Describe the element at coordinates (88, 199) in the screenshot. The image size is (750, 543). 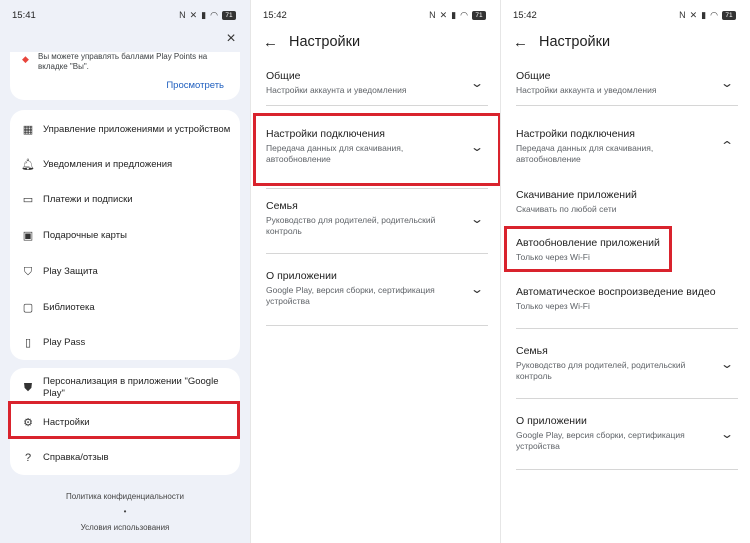
I see `menu-item-label: Платежи и подписки` at that location.